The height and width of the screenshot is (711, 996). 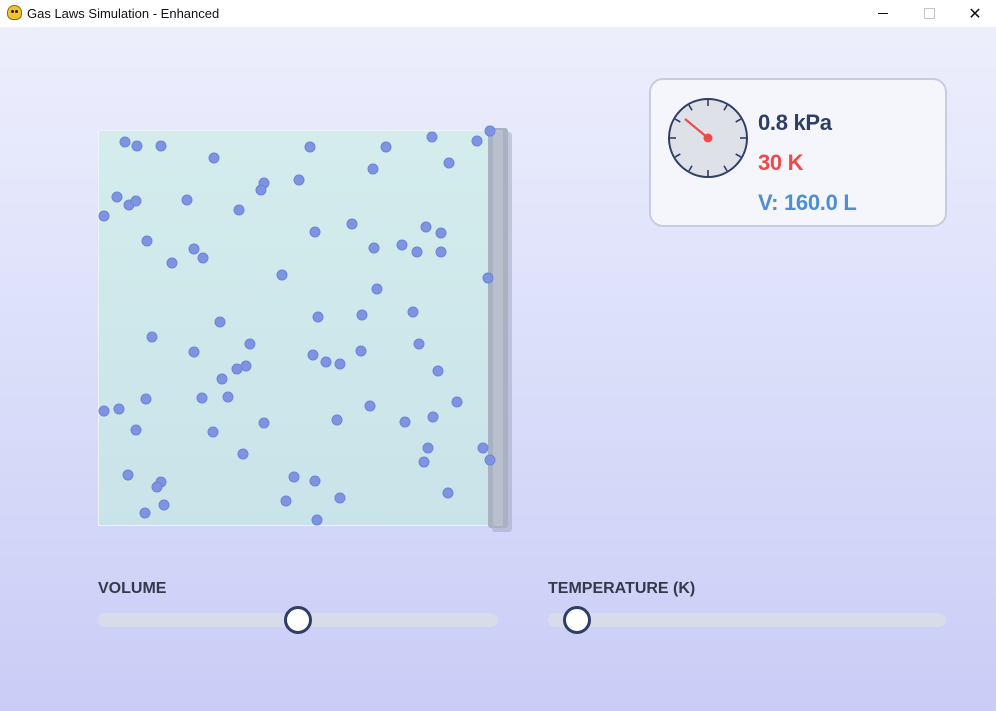 I want to click on piston-rod, so click(x=498, y=328).